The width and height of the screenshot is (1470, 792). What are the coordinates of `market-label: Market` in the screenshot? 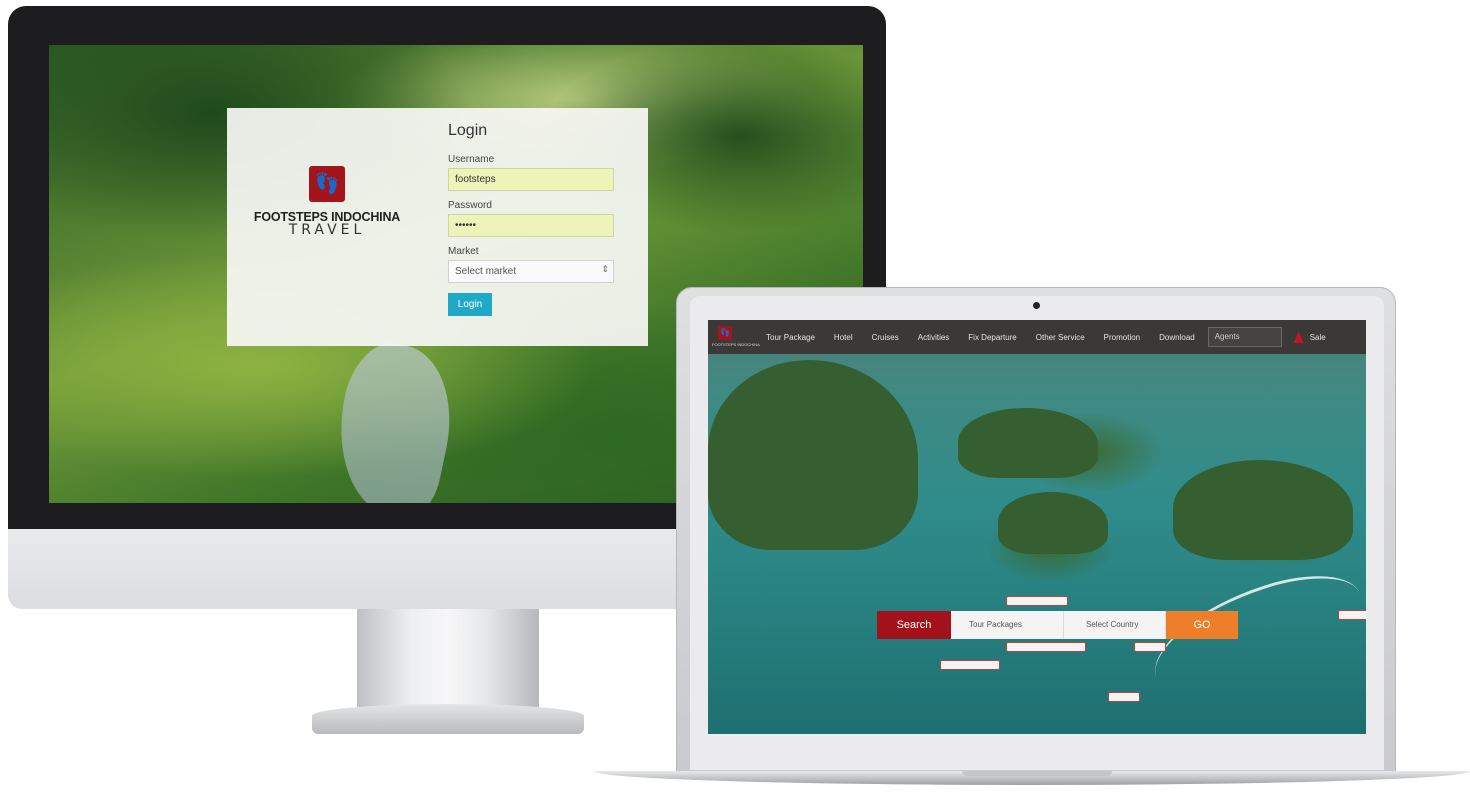 It's located at (463, 251).